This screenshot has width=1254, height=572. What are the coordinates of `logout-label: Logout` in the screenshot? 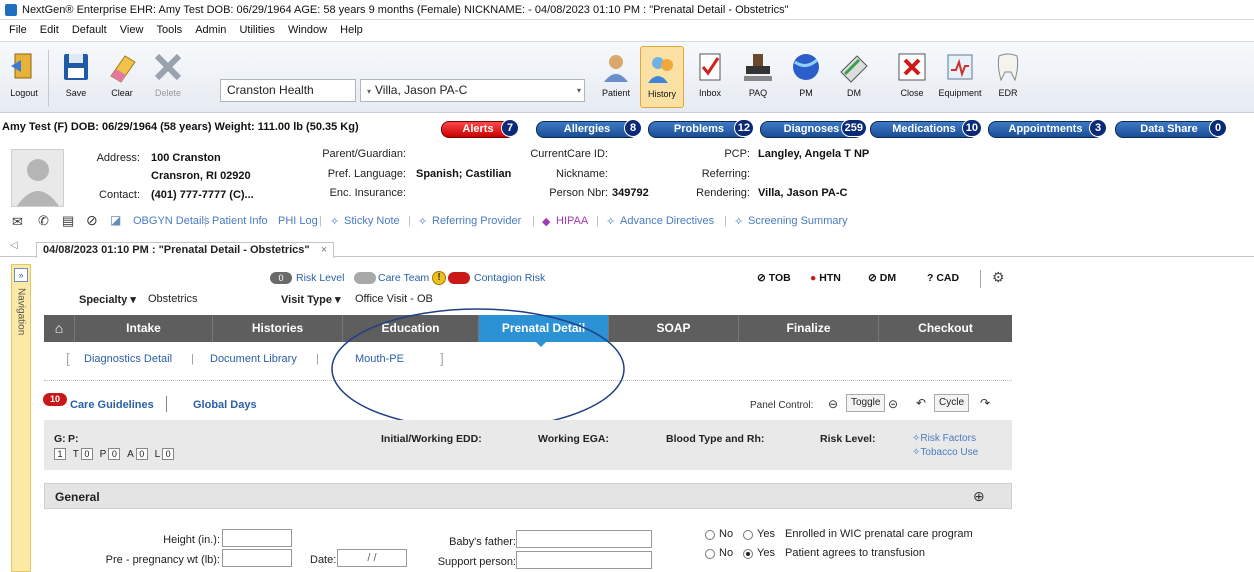 It's located at (24, 93).